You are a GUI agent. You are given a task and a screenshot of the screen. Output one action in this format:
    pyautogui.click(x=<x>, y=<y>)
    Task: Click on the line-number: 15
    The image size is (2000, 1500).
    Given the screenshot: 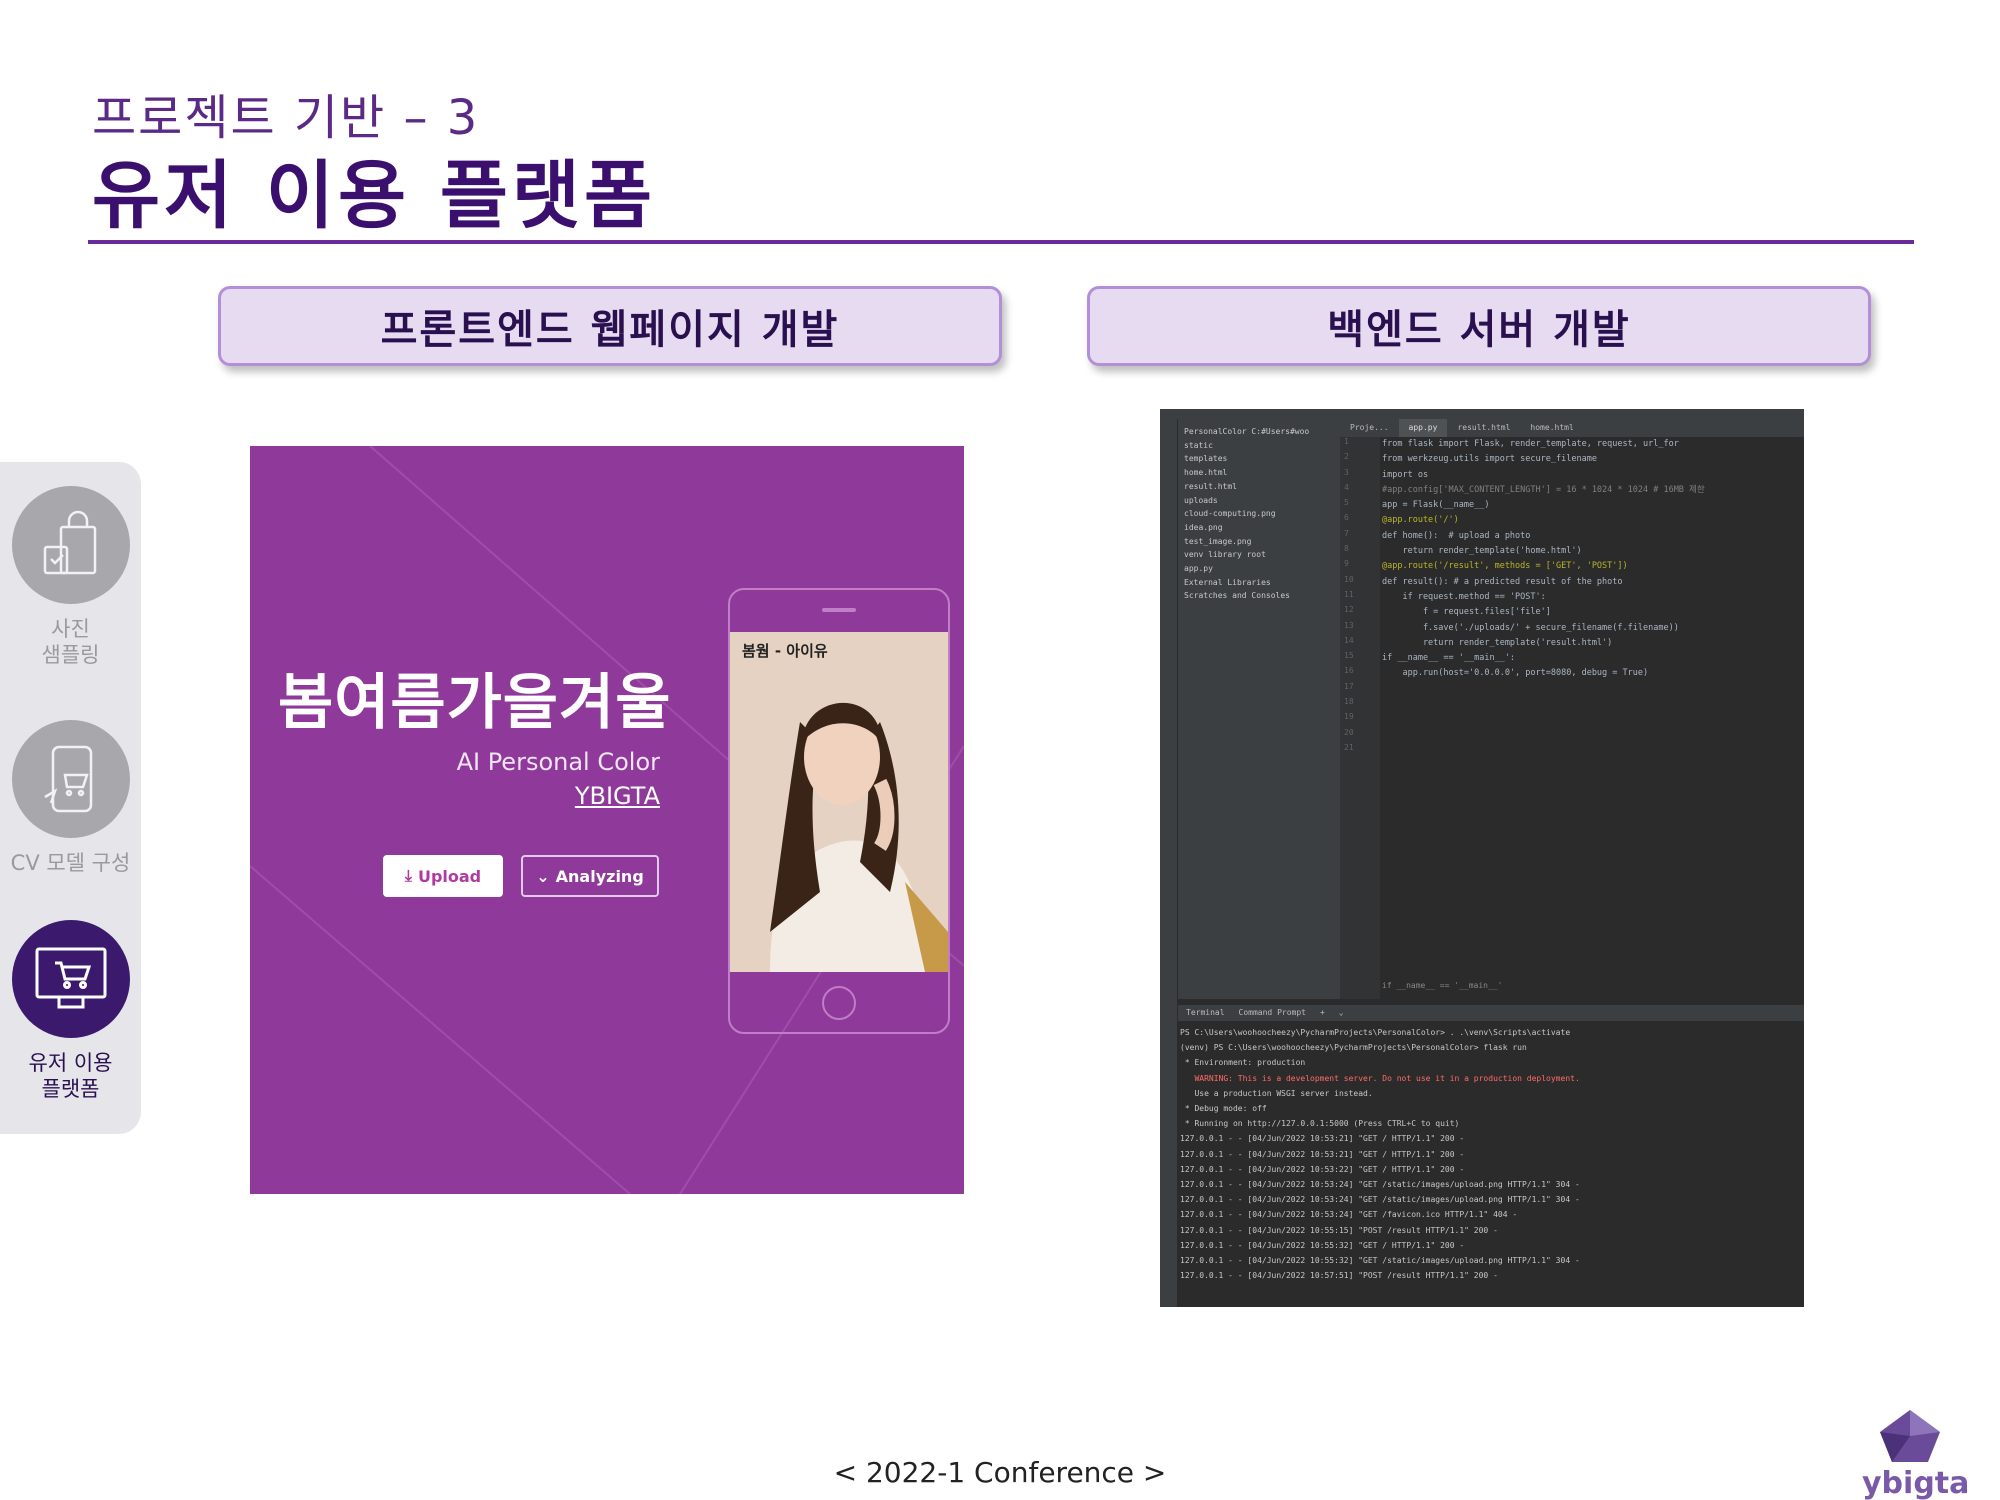 What is the action you would take?
    pyautogui.click(x=1349, y=656)
    